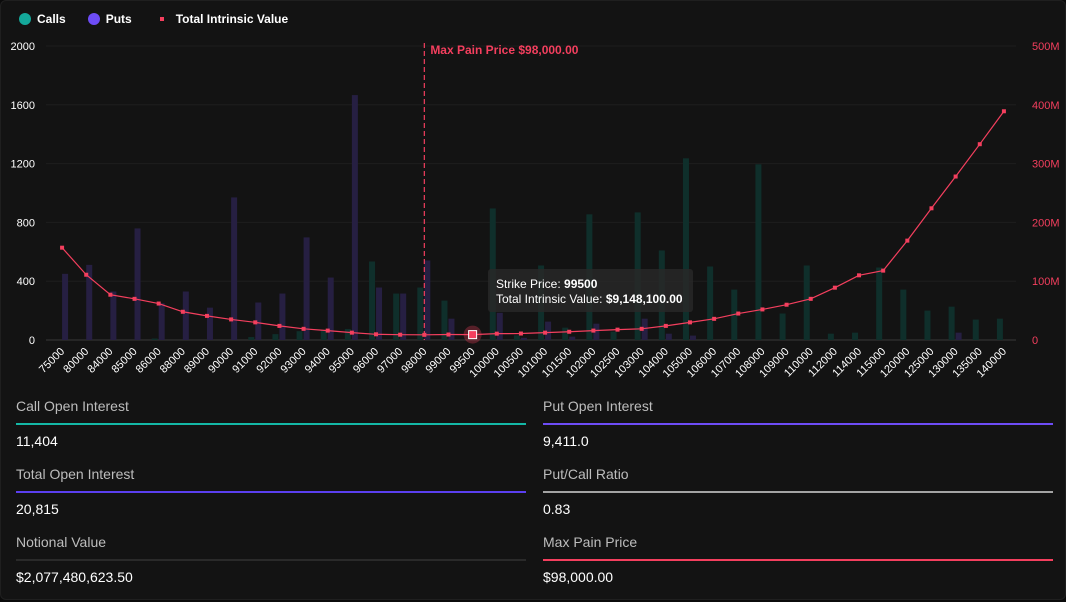  I want to click on stat-label: Notional Value, so click(61, 542).